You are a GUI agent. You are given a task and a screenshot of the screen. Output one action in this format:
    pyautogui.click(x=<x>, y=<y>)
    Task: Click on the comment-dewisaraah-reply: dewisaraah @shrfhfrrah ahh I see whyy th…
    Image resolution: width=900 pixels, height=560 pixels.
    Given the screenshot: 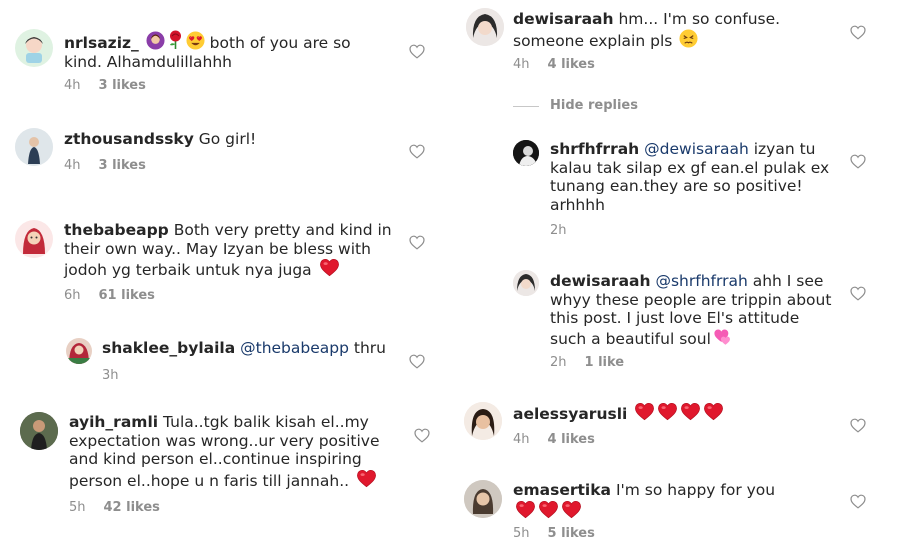 What is the action you would take?
    pyautogui.click(x=680, y=322)
    